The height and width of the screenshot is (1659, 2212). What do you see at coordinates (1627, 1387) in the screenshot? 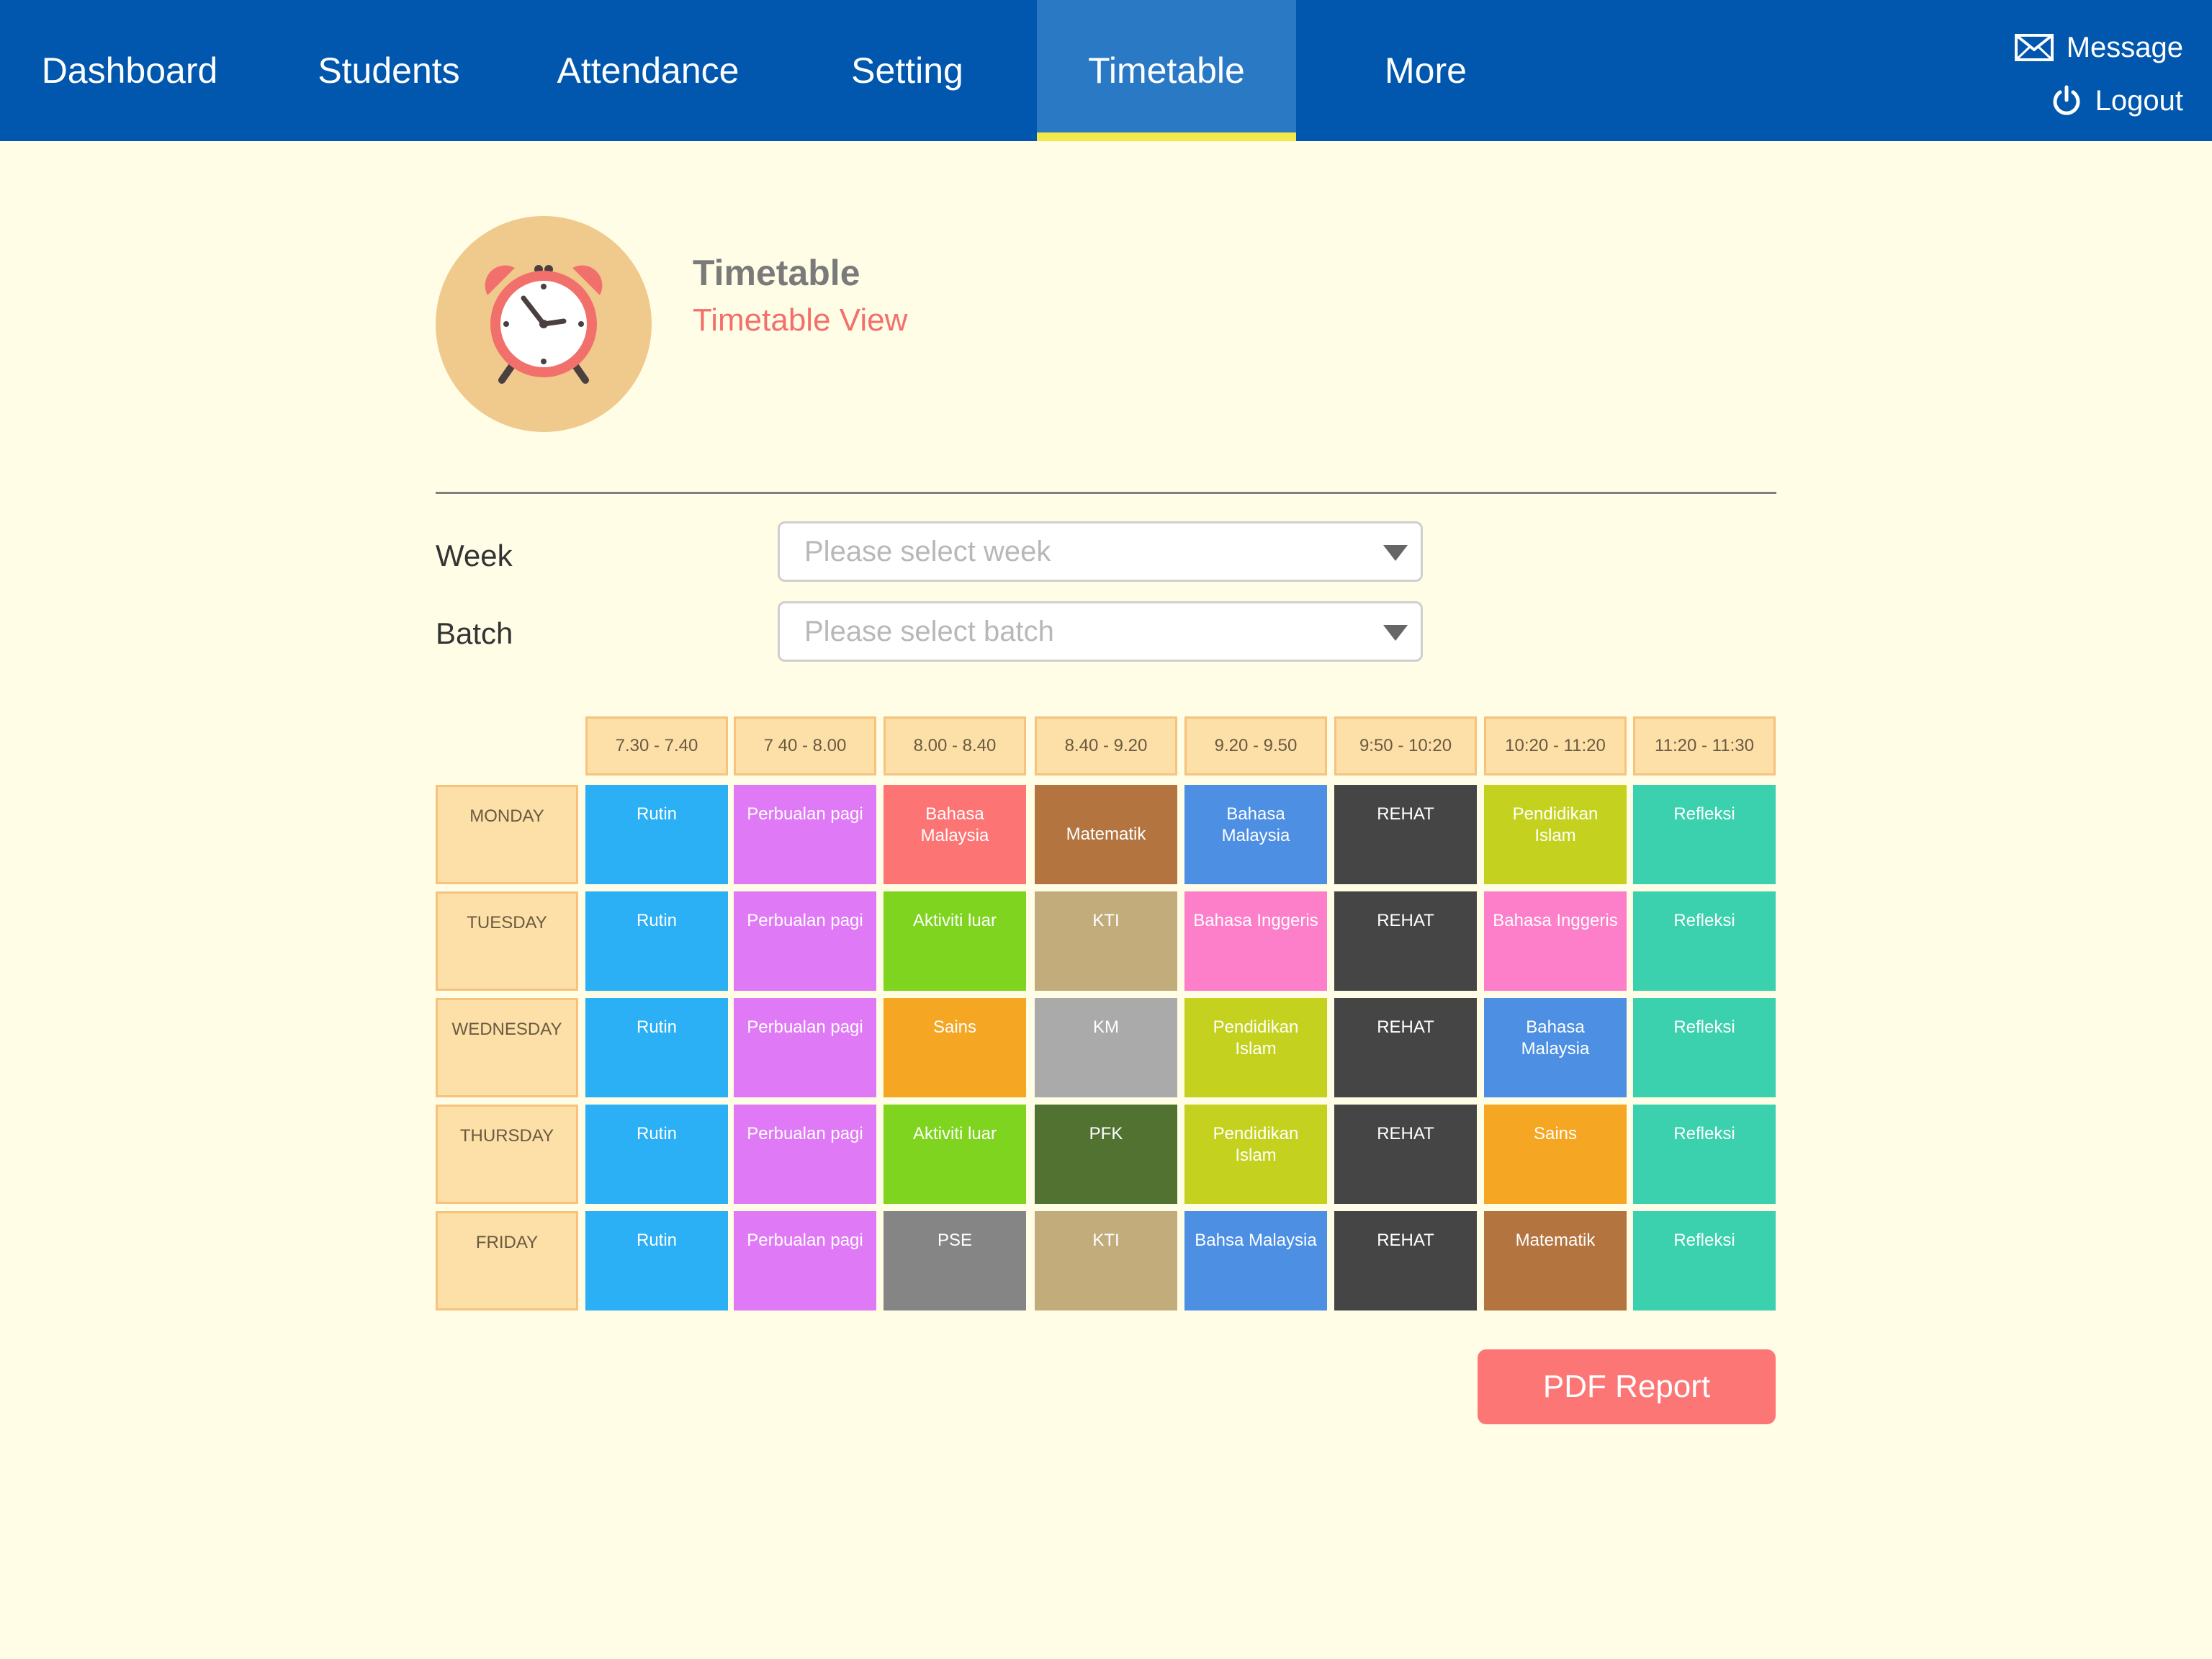
I see `pdf-report-button: PDF Report` at bounding box center [1627, 1387].